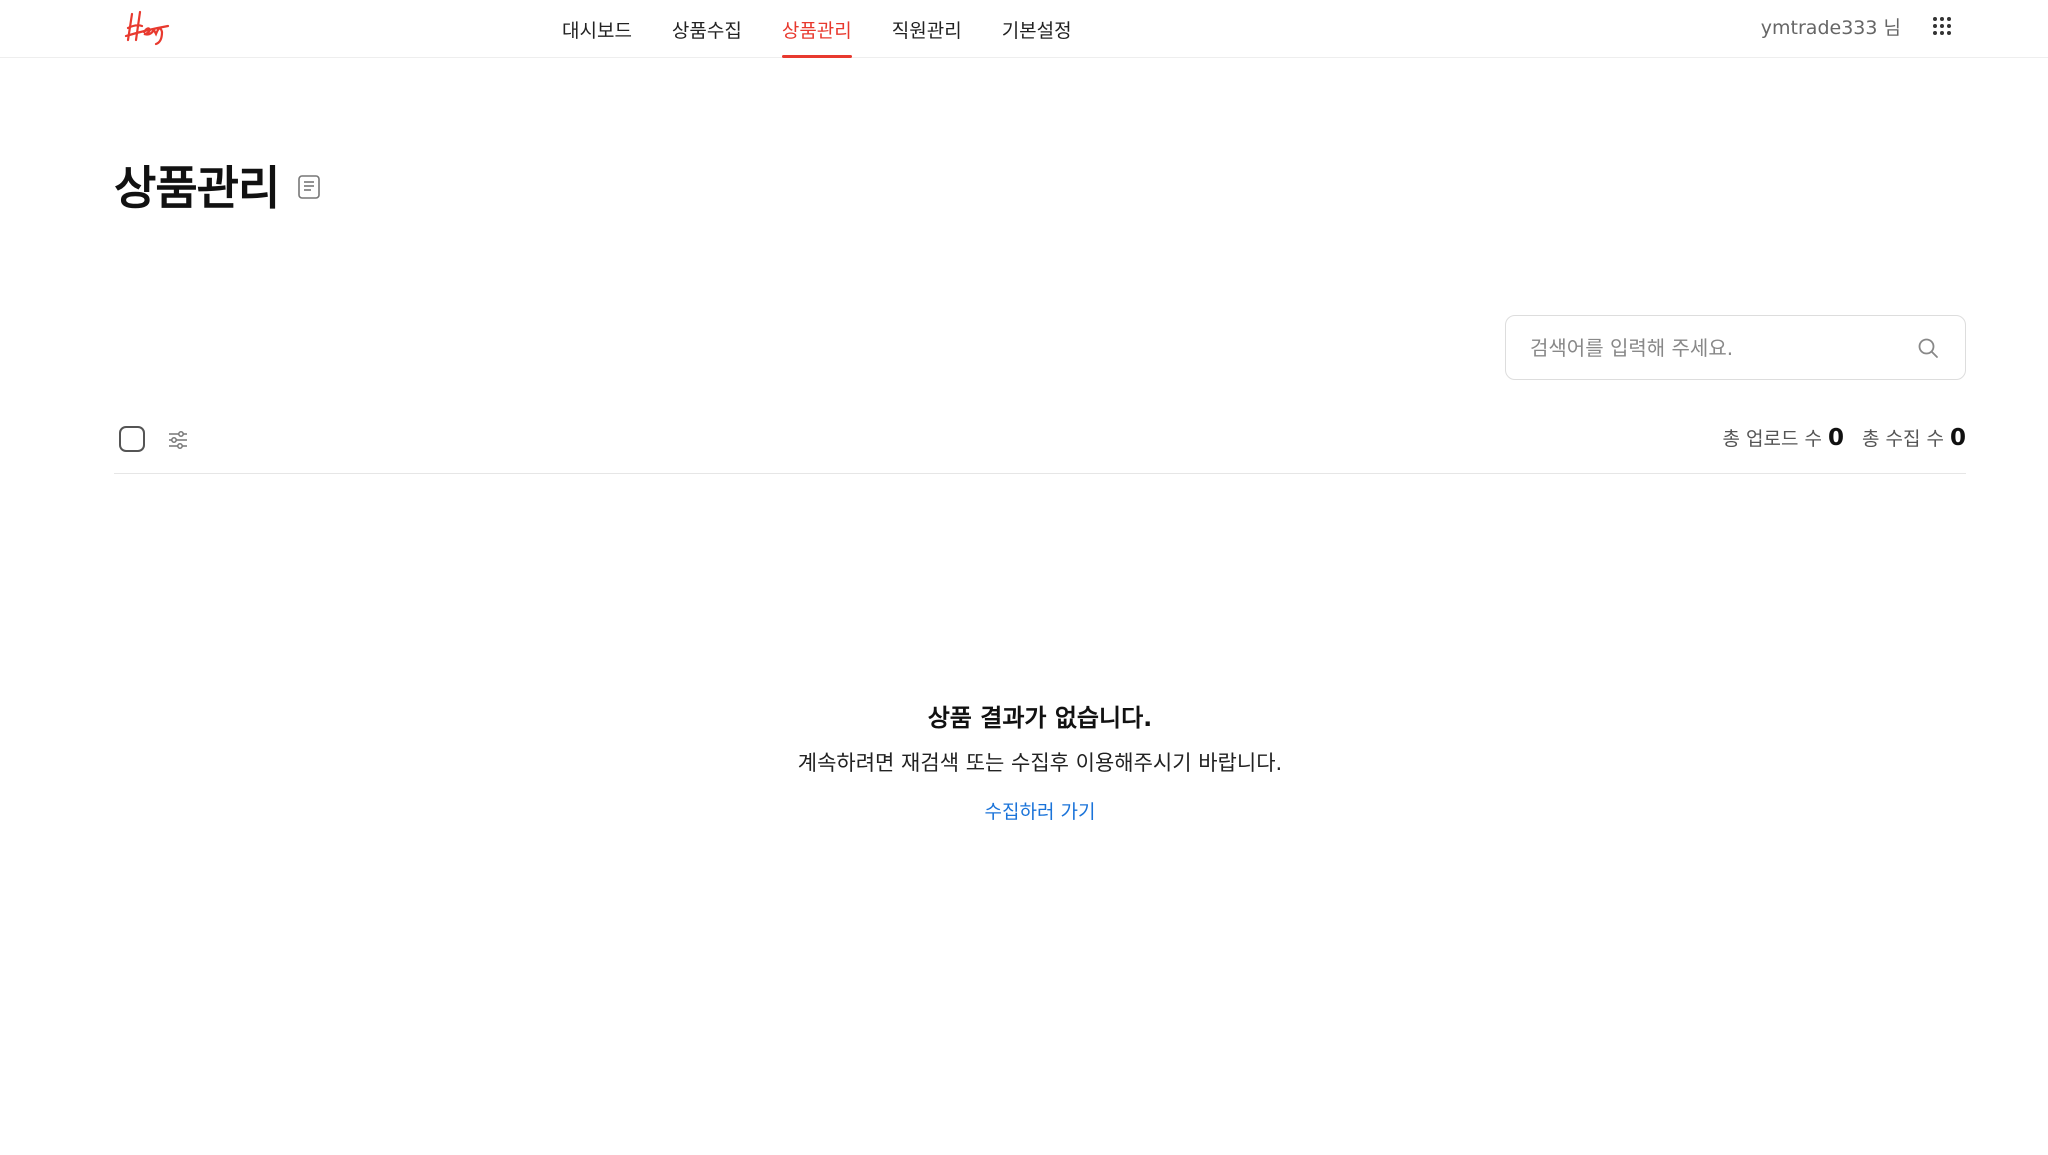  I want to click on search-input, so click(1696, 347).